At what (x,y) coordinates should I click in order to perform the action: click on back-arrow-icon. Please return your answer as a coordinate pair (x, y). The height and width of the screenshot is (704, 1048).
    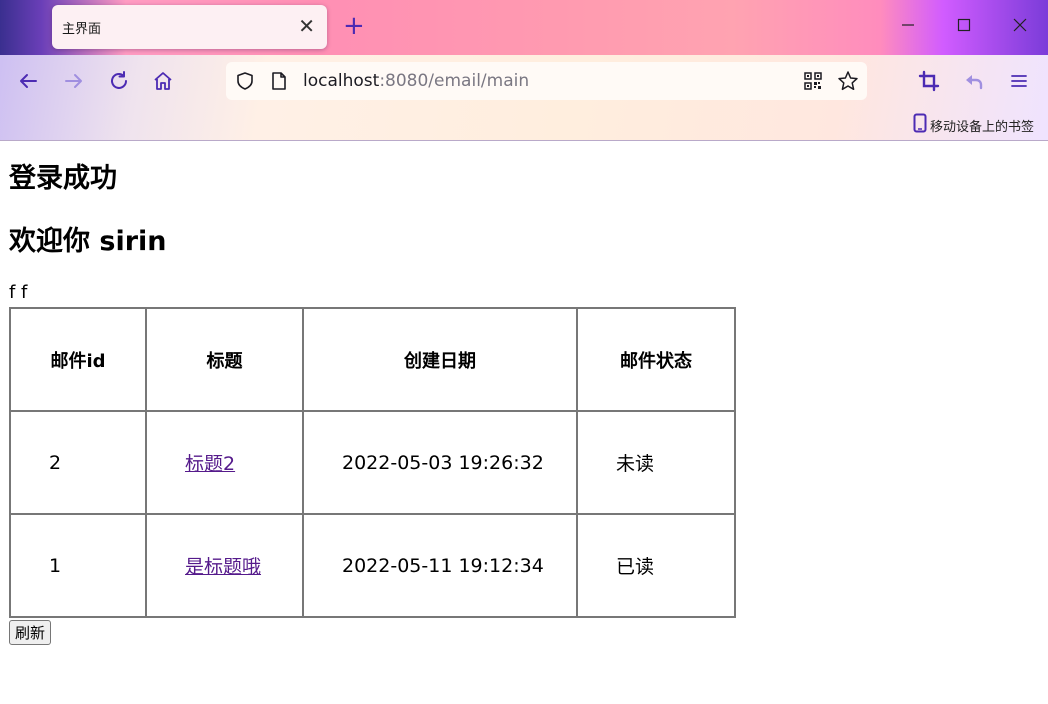
    Looking at the image, I should click on (28, 81).